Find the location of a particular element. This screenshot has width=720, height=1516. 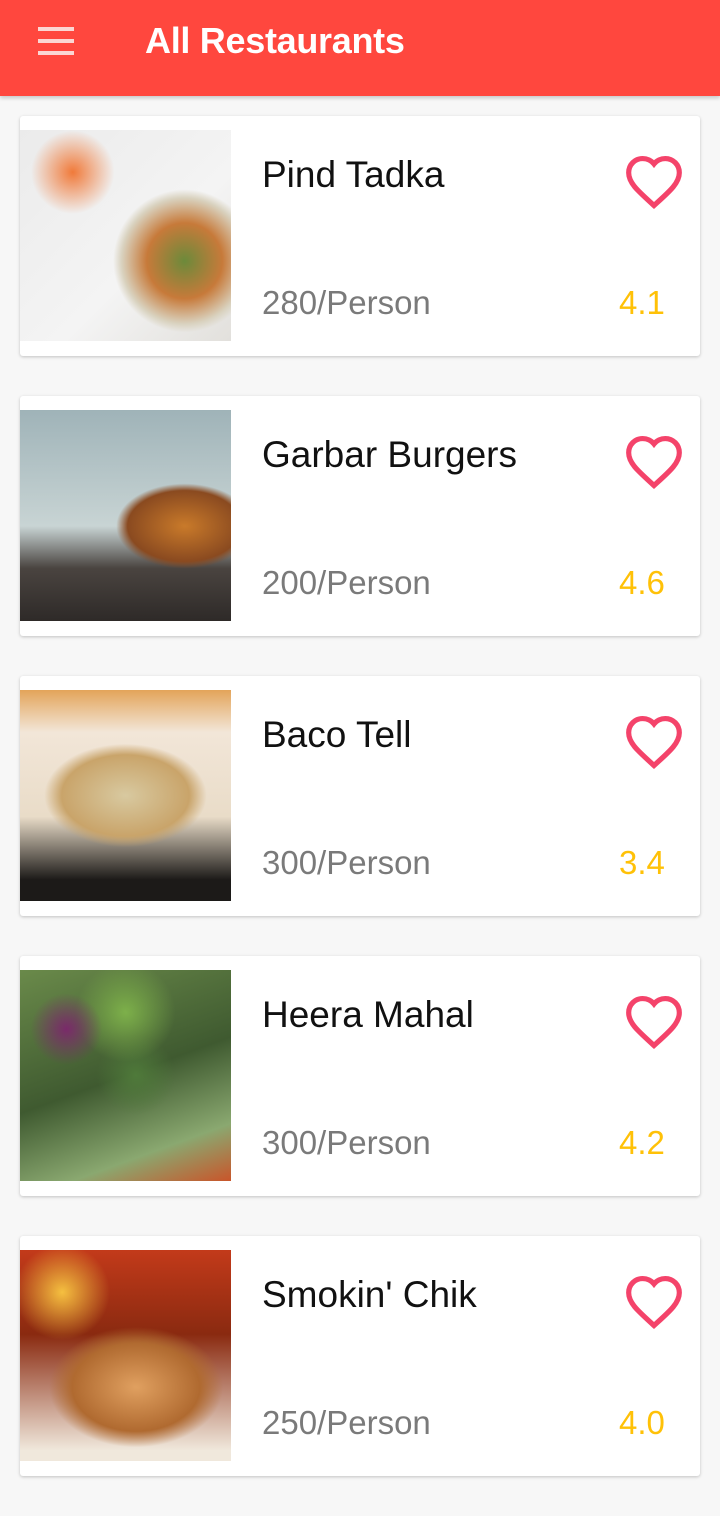

hamburger-menu-icon is located at coordinates (56, 41).